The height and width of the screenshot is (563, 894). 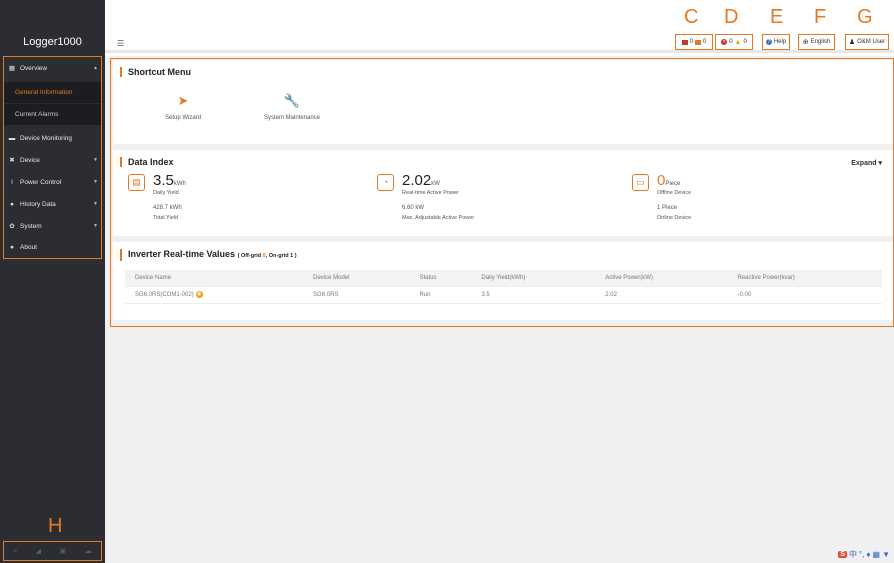 I want to click on help-button: ? Help, so click(x=776, y=42).